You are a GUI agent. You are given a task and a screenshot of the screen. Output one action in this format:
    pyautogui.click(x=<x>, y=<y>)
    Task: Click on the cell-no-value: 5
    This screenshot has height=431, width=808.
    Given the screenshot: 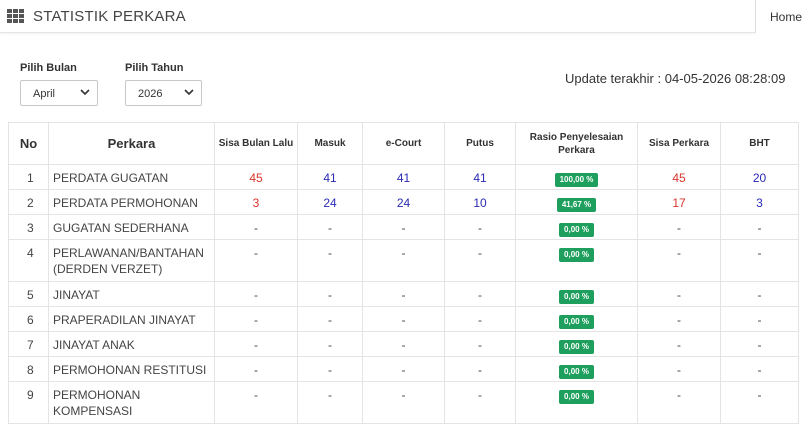 What is the action you would take?
    pyautogui.click(x=30, y=295)
    